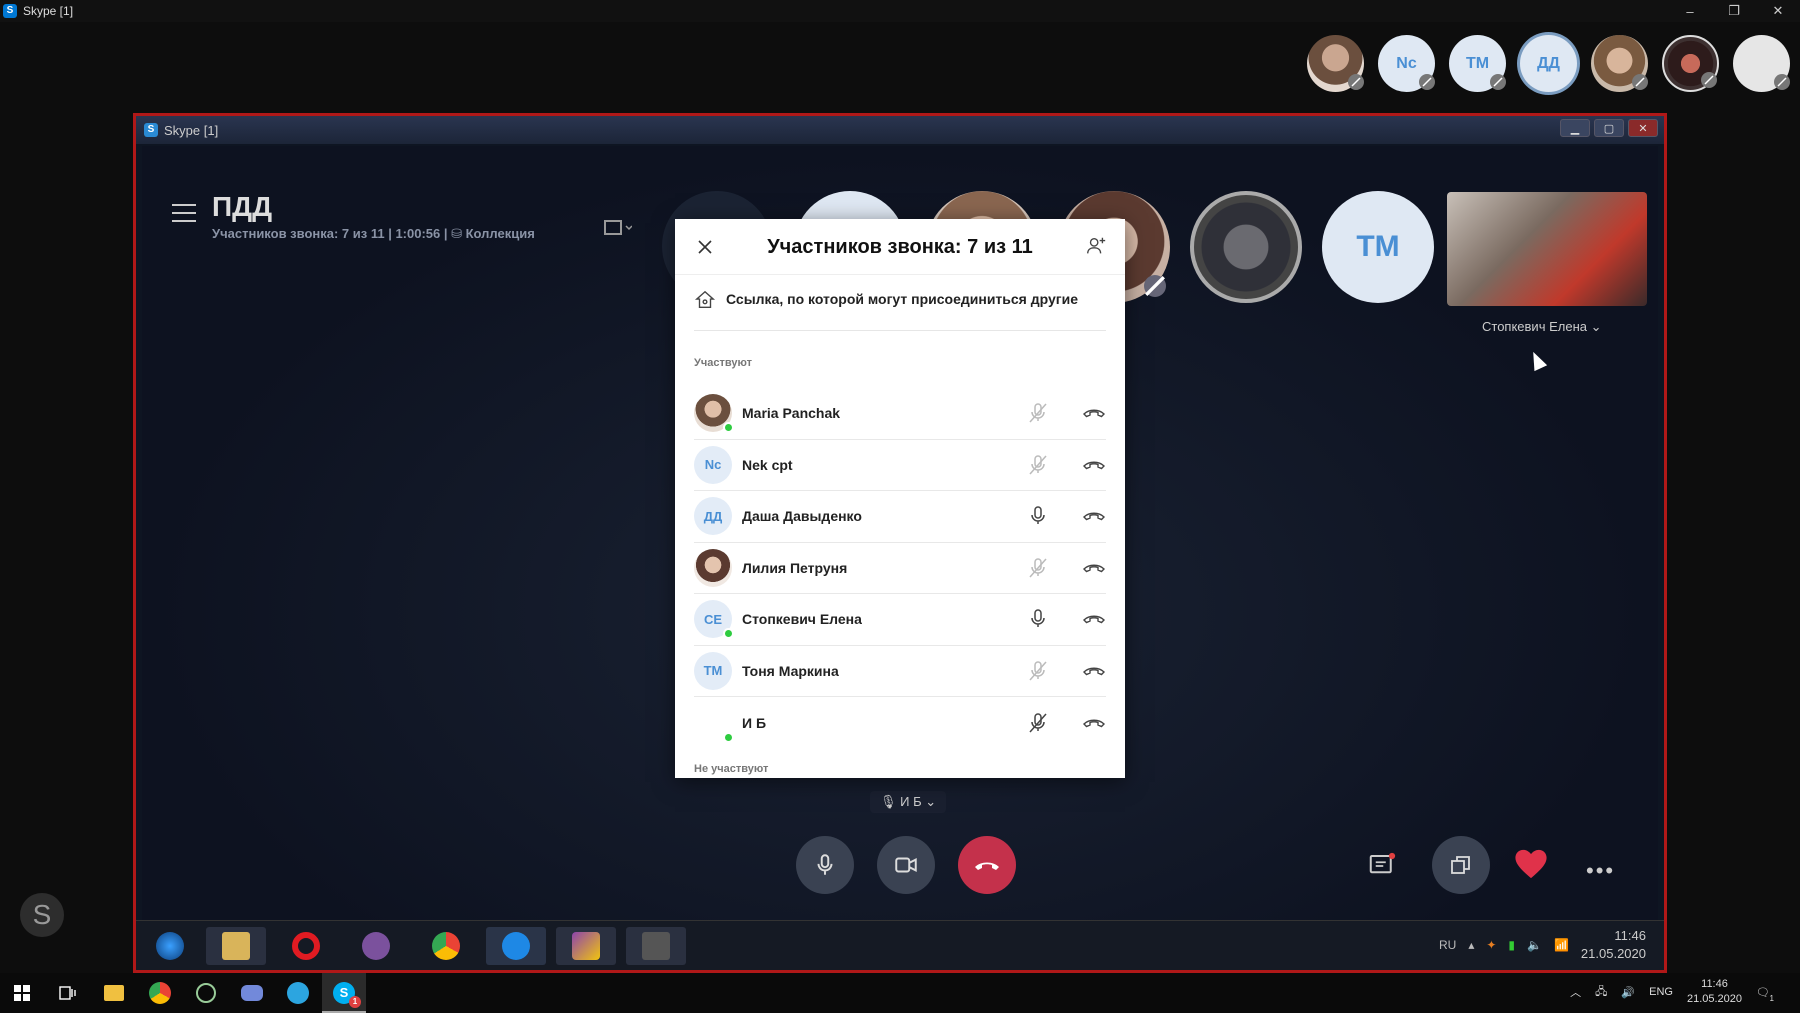 This screenshot has width=1800, height=1013. Describe the element at coordinates (1690, 11) in the screenshot. I see `minimize-button: –` at that location.